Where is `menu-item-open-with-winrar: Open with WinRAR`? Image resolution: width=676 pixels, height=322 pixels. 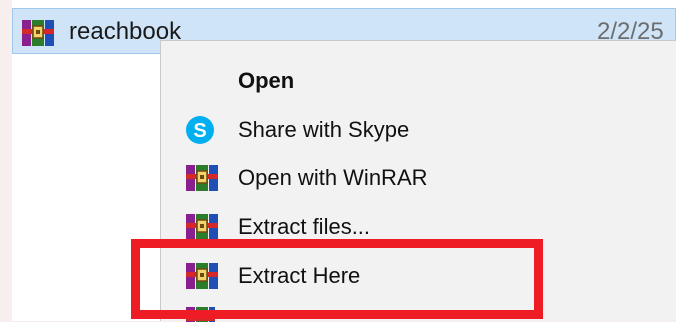
menu-item-open-with-winrar: Open with WinRAR is located at coordinates (418, 178).